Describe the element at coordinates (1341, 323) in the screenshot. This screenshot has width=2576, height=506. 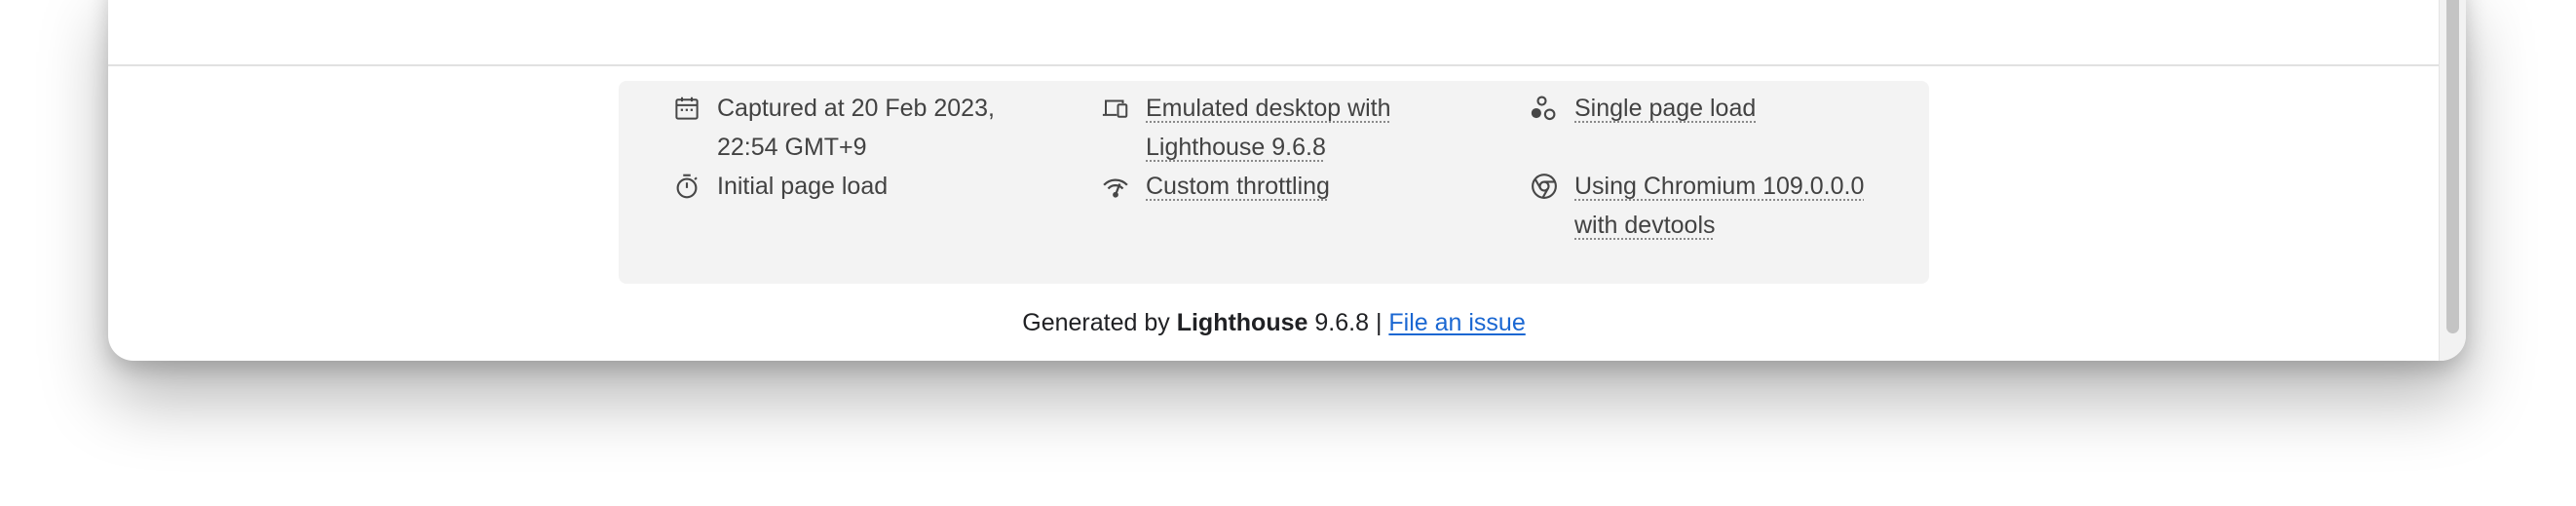
I see `product-version: 9.6.8` at that location.